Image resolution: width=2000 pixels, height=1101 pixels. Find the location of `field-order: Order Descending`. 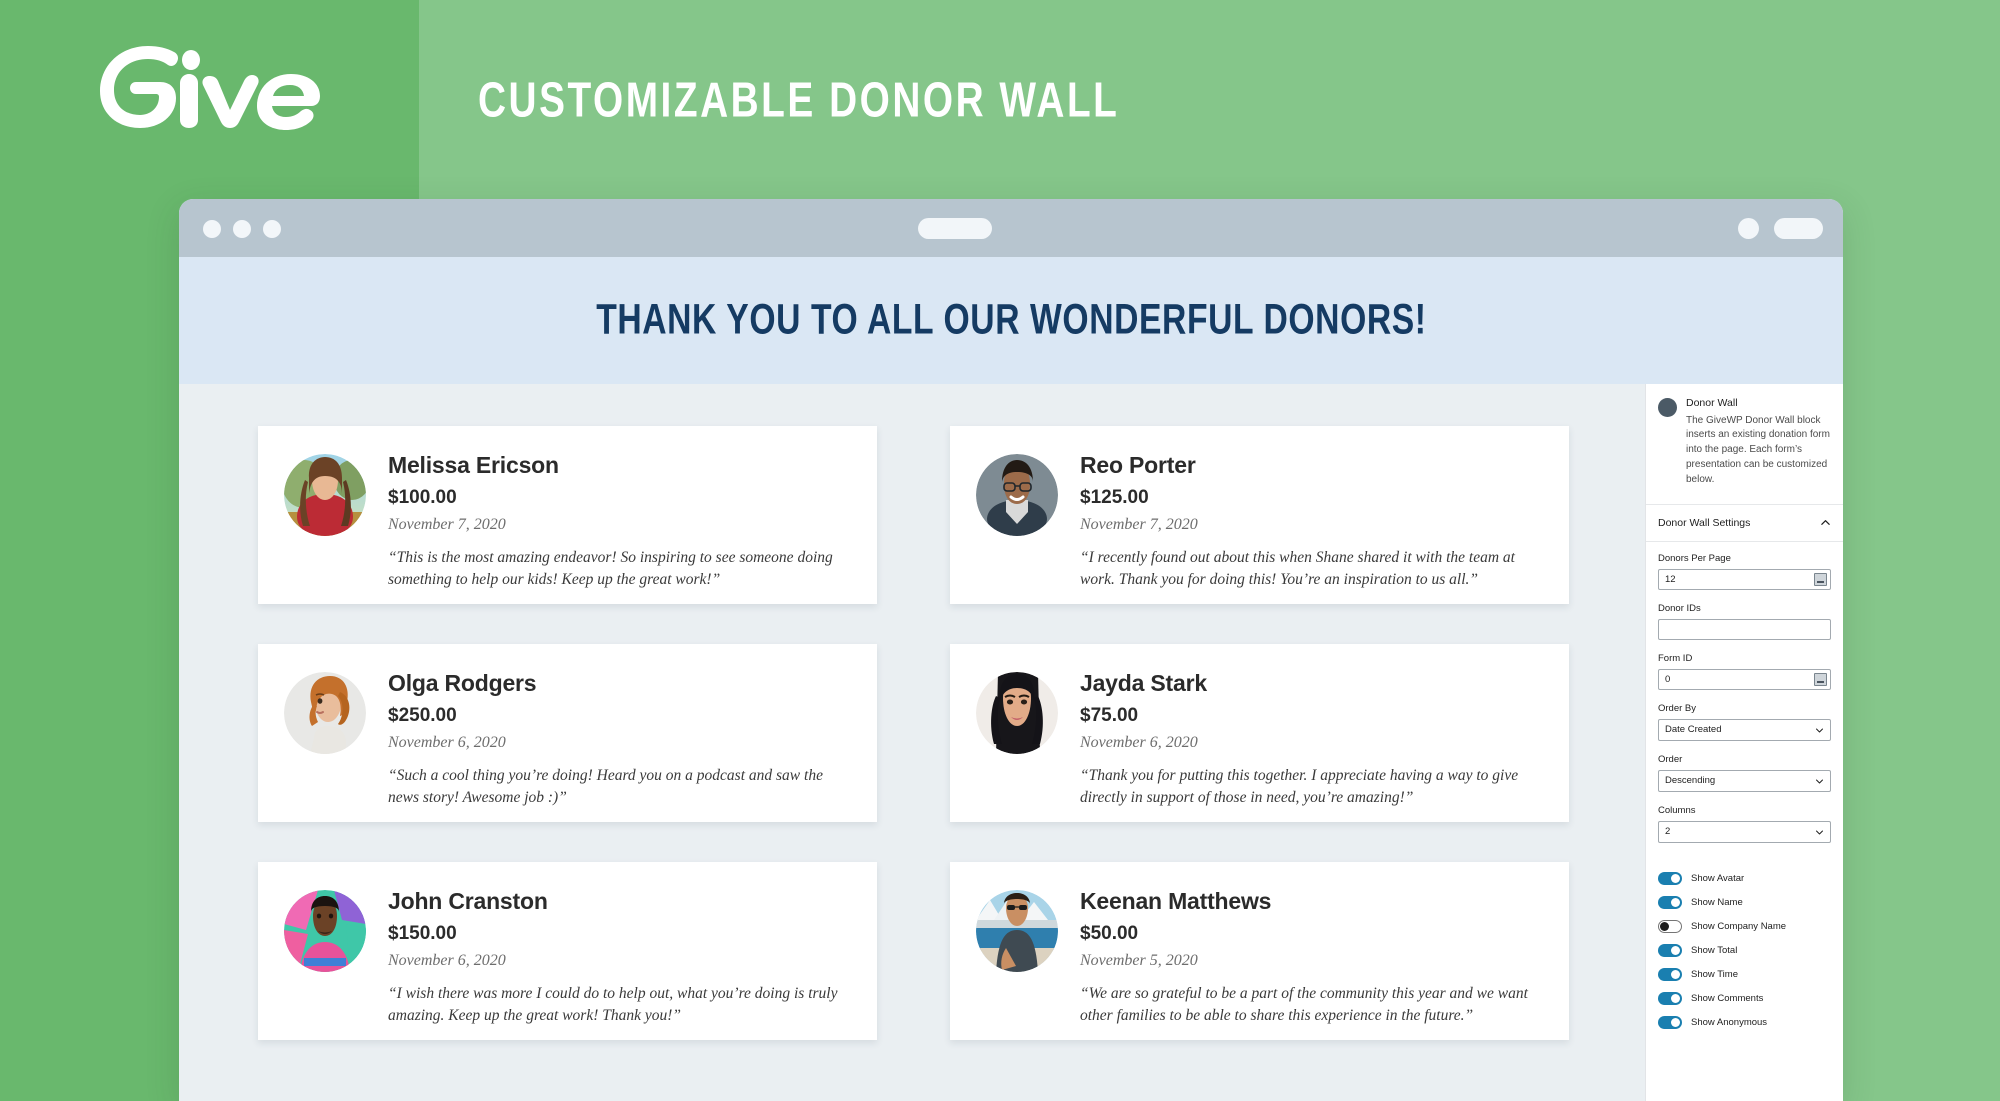

field-order: Order Descending is located at coordinates (1744, 773).